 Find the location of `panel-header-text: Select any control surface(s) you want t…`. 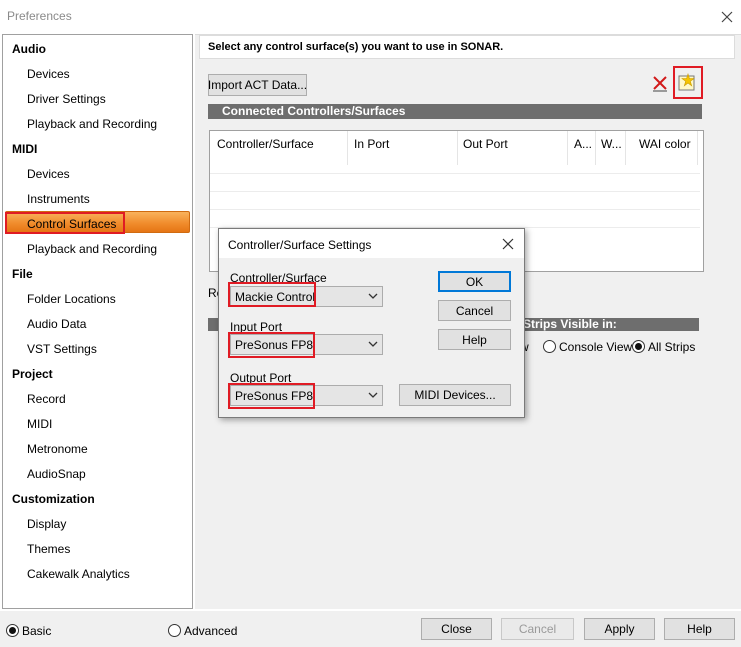

panel-header-text: Select any control surface(s) you want t… is located at coordinates (356, 47).